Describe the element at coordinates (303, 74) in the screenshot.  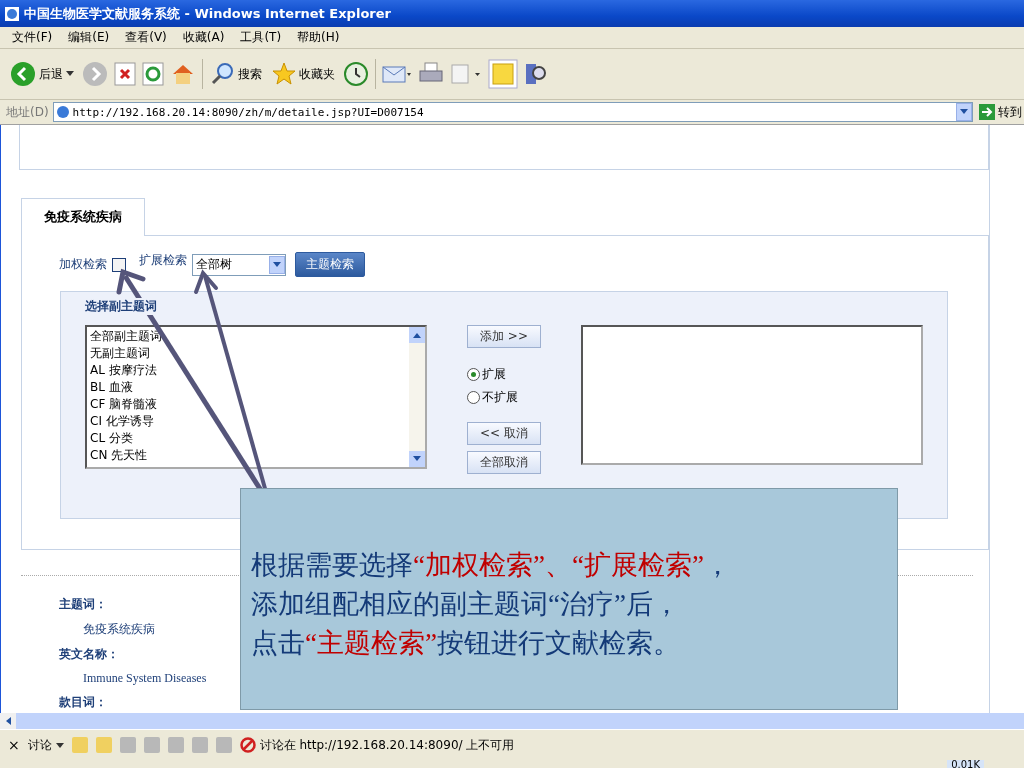
I see `favorites-button: 收藏夹` at that location.